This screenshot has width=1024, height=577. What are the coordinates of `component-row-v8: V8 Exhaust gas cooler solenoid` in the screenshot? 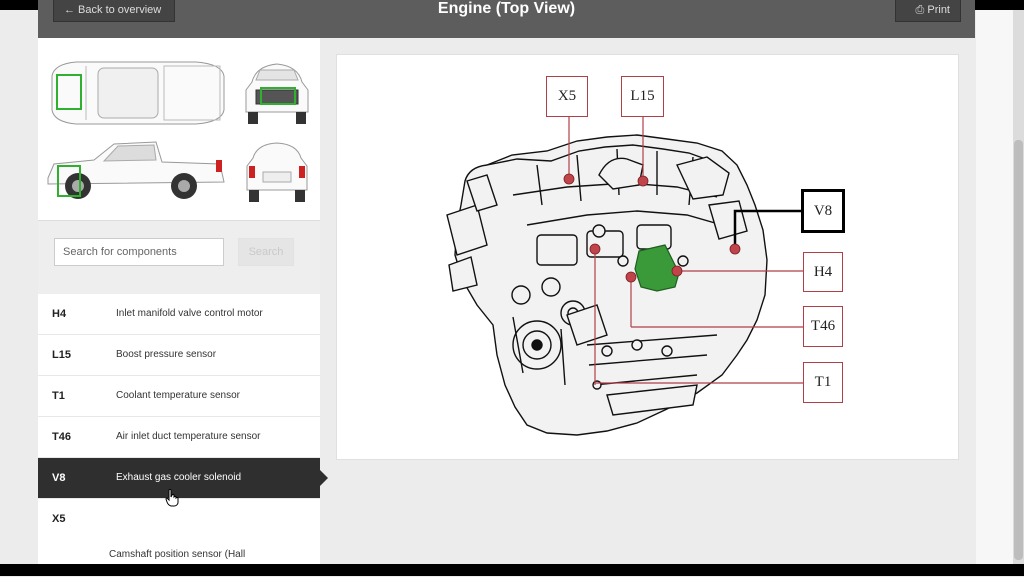 It's located at (183, 478).